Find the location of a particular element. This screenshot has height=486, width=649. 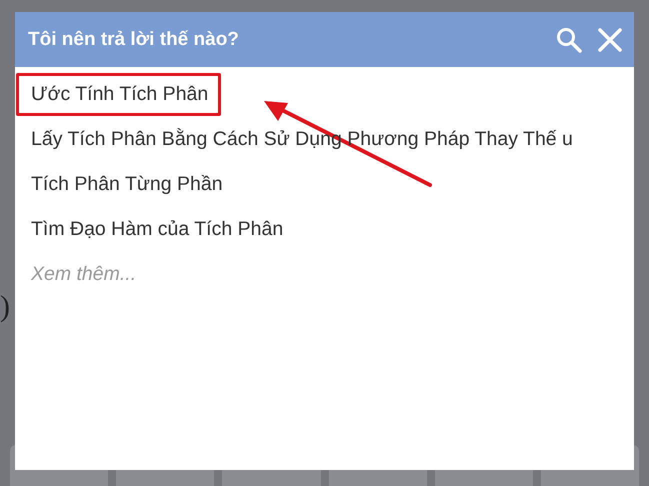

answer-option: Lấy Tích Phân Bằng Cách Sử Dụng Phương Pháp Thay Thế u is located at coordinates (301, 139).